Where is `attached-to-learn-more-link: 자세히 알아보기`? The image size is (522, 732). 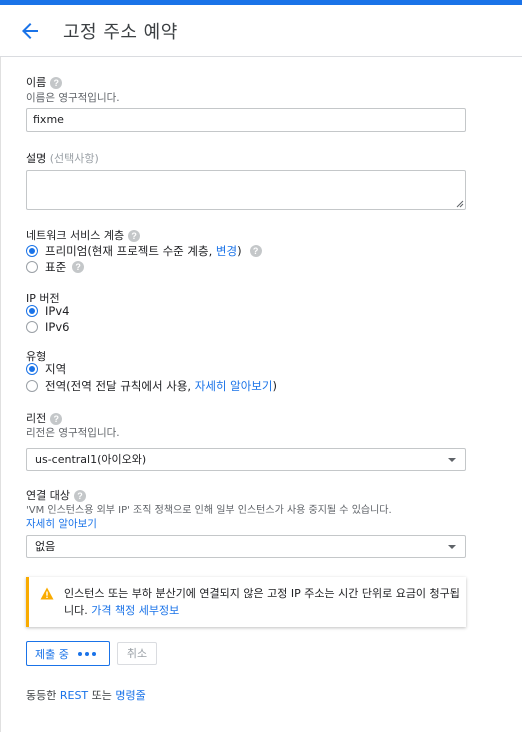 attached-to-learn-more-link: 자세히 알아보기 is located at coordinates (61, 523).